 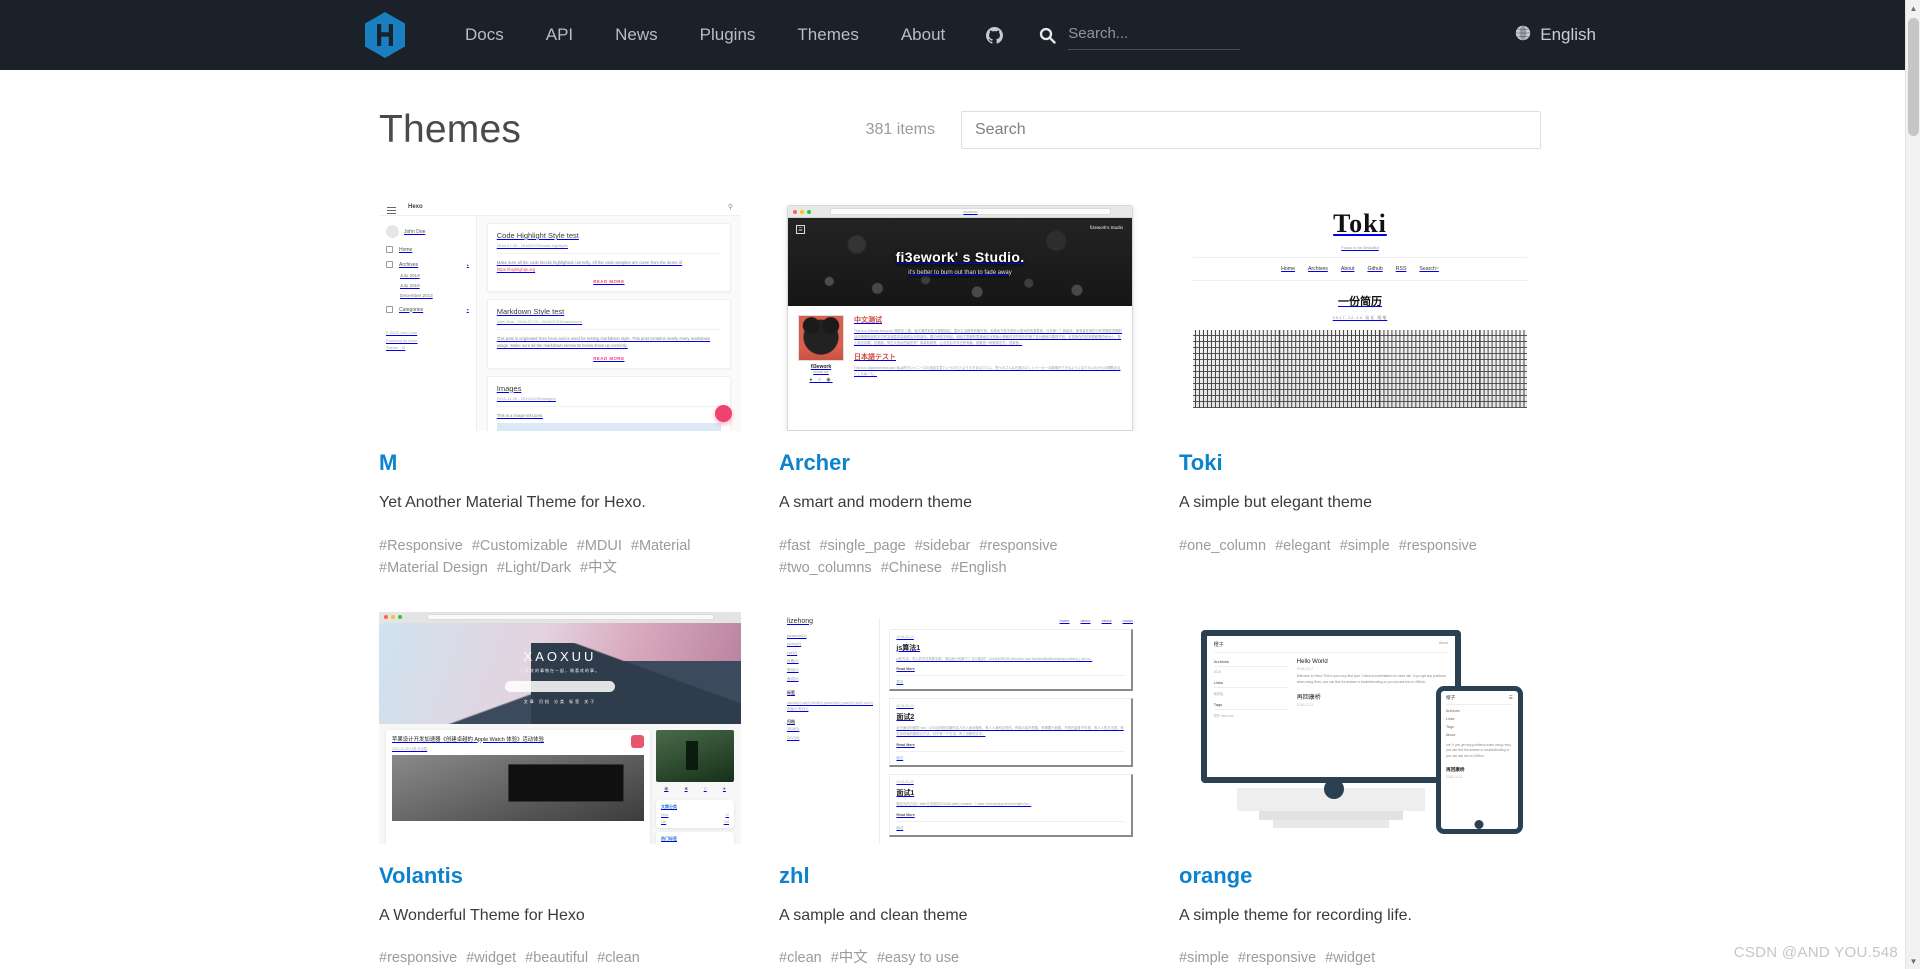 What do you see at coordinates (560, 875) in the screenshot?
I see `theme-name-link: Volantis` at bounding box center [560, 875].